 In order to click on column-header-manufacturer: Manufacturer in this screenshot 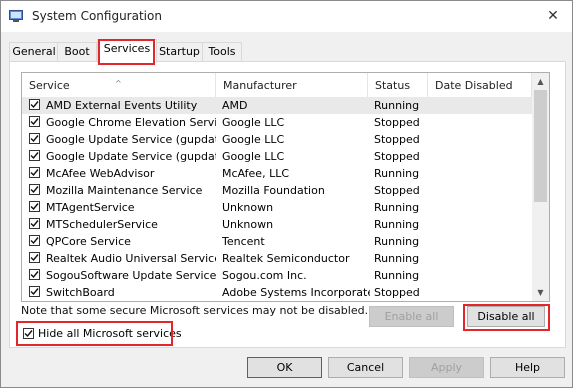, I will do `click(292, 85)`.